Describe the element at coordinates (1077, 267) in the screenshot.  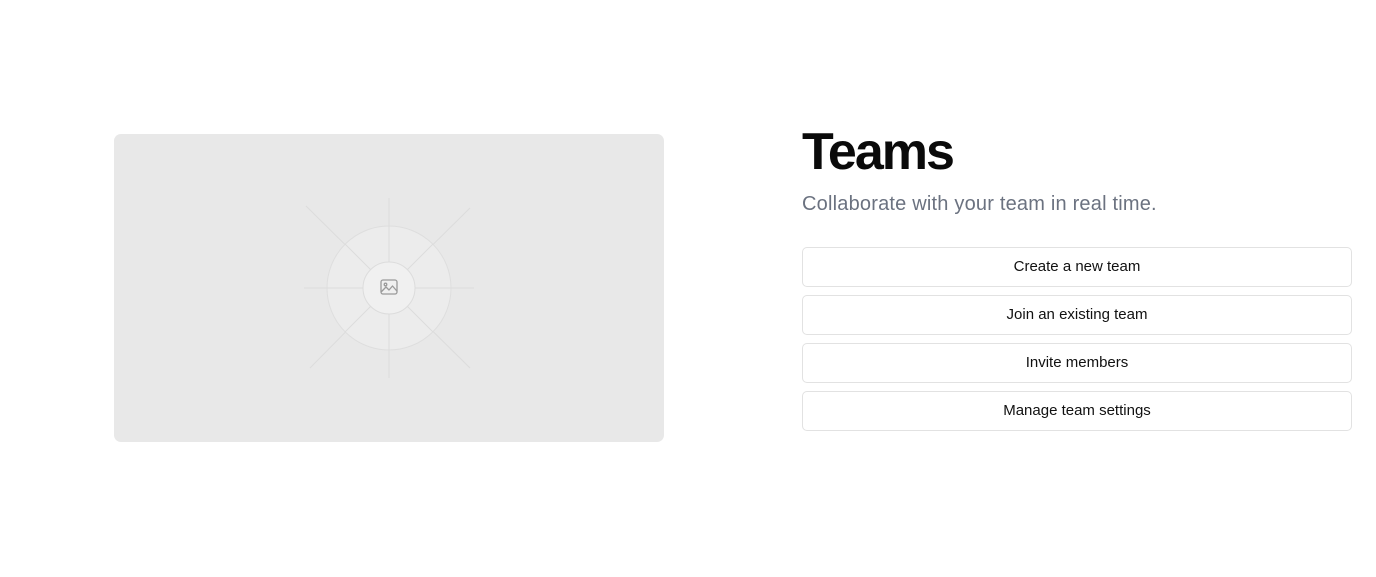
I see `create-team-button: Create a new team` at that location.